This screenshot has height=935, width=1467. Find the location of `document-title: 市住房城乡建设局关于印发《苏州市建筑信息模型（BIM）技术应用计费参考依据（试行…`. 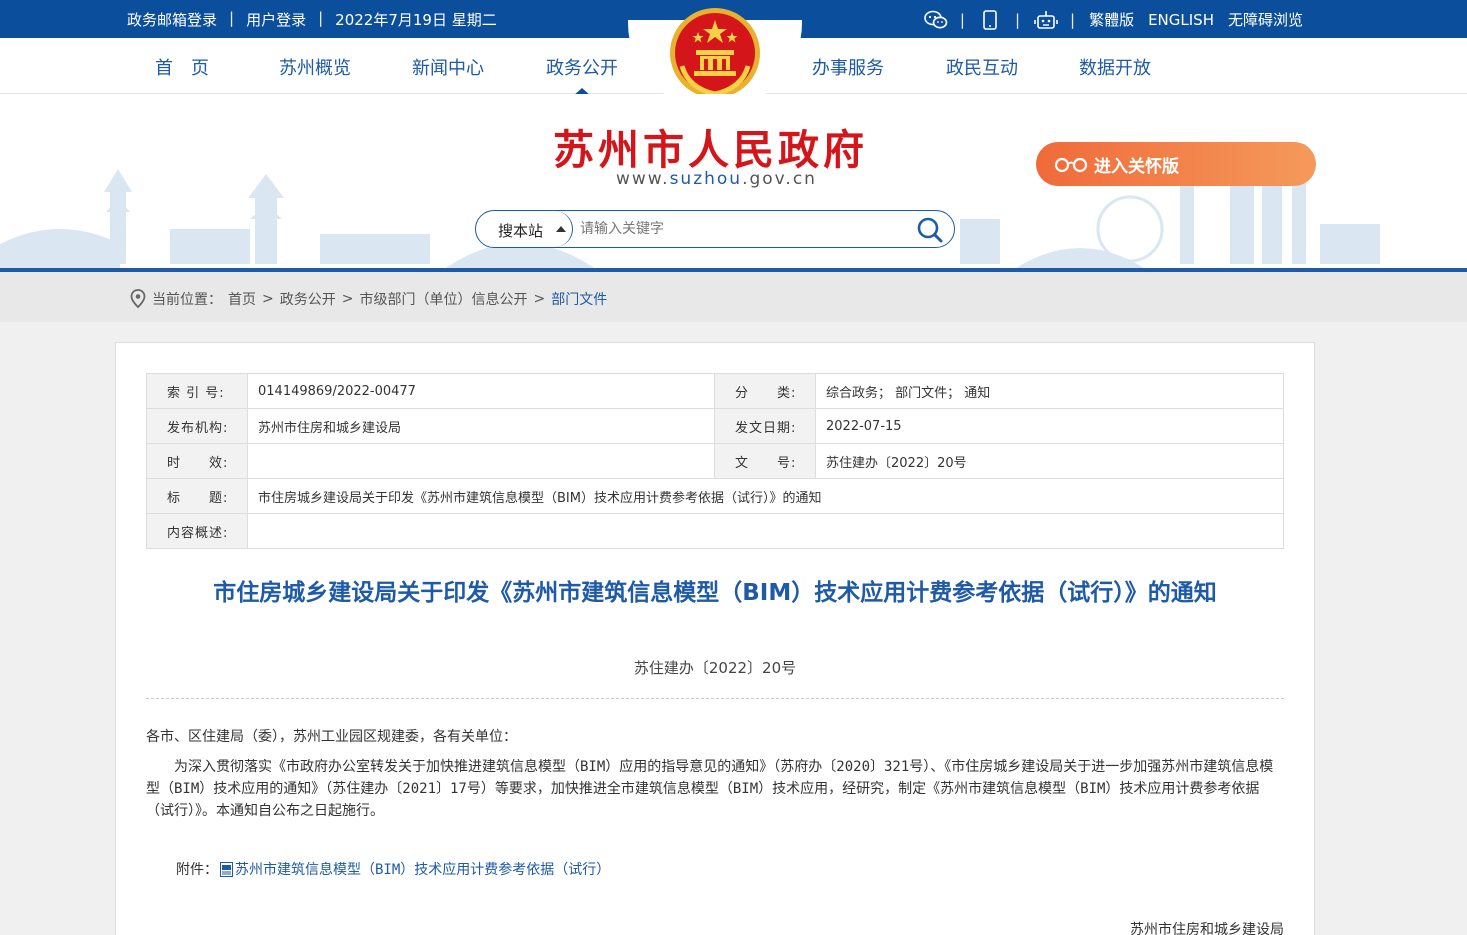

document-title: 市住房城乡建设局关于印发《苏州市建筑信息模型（BIM）技术应用计费参考依据（试行… is located at coordinates (715, 593).